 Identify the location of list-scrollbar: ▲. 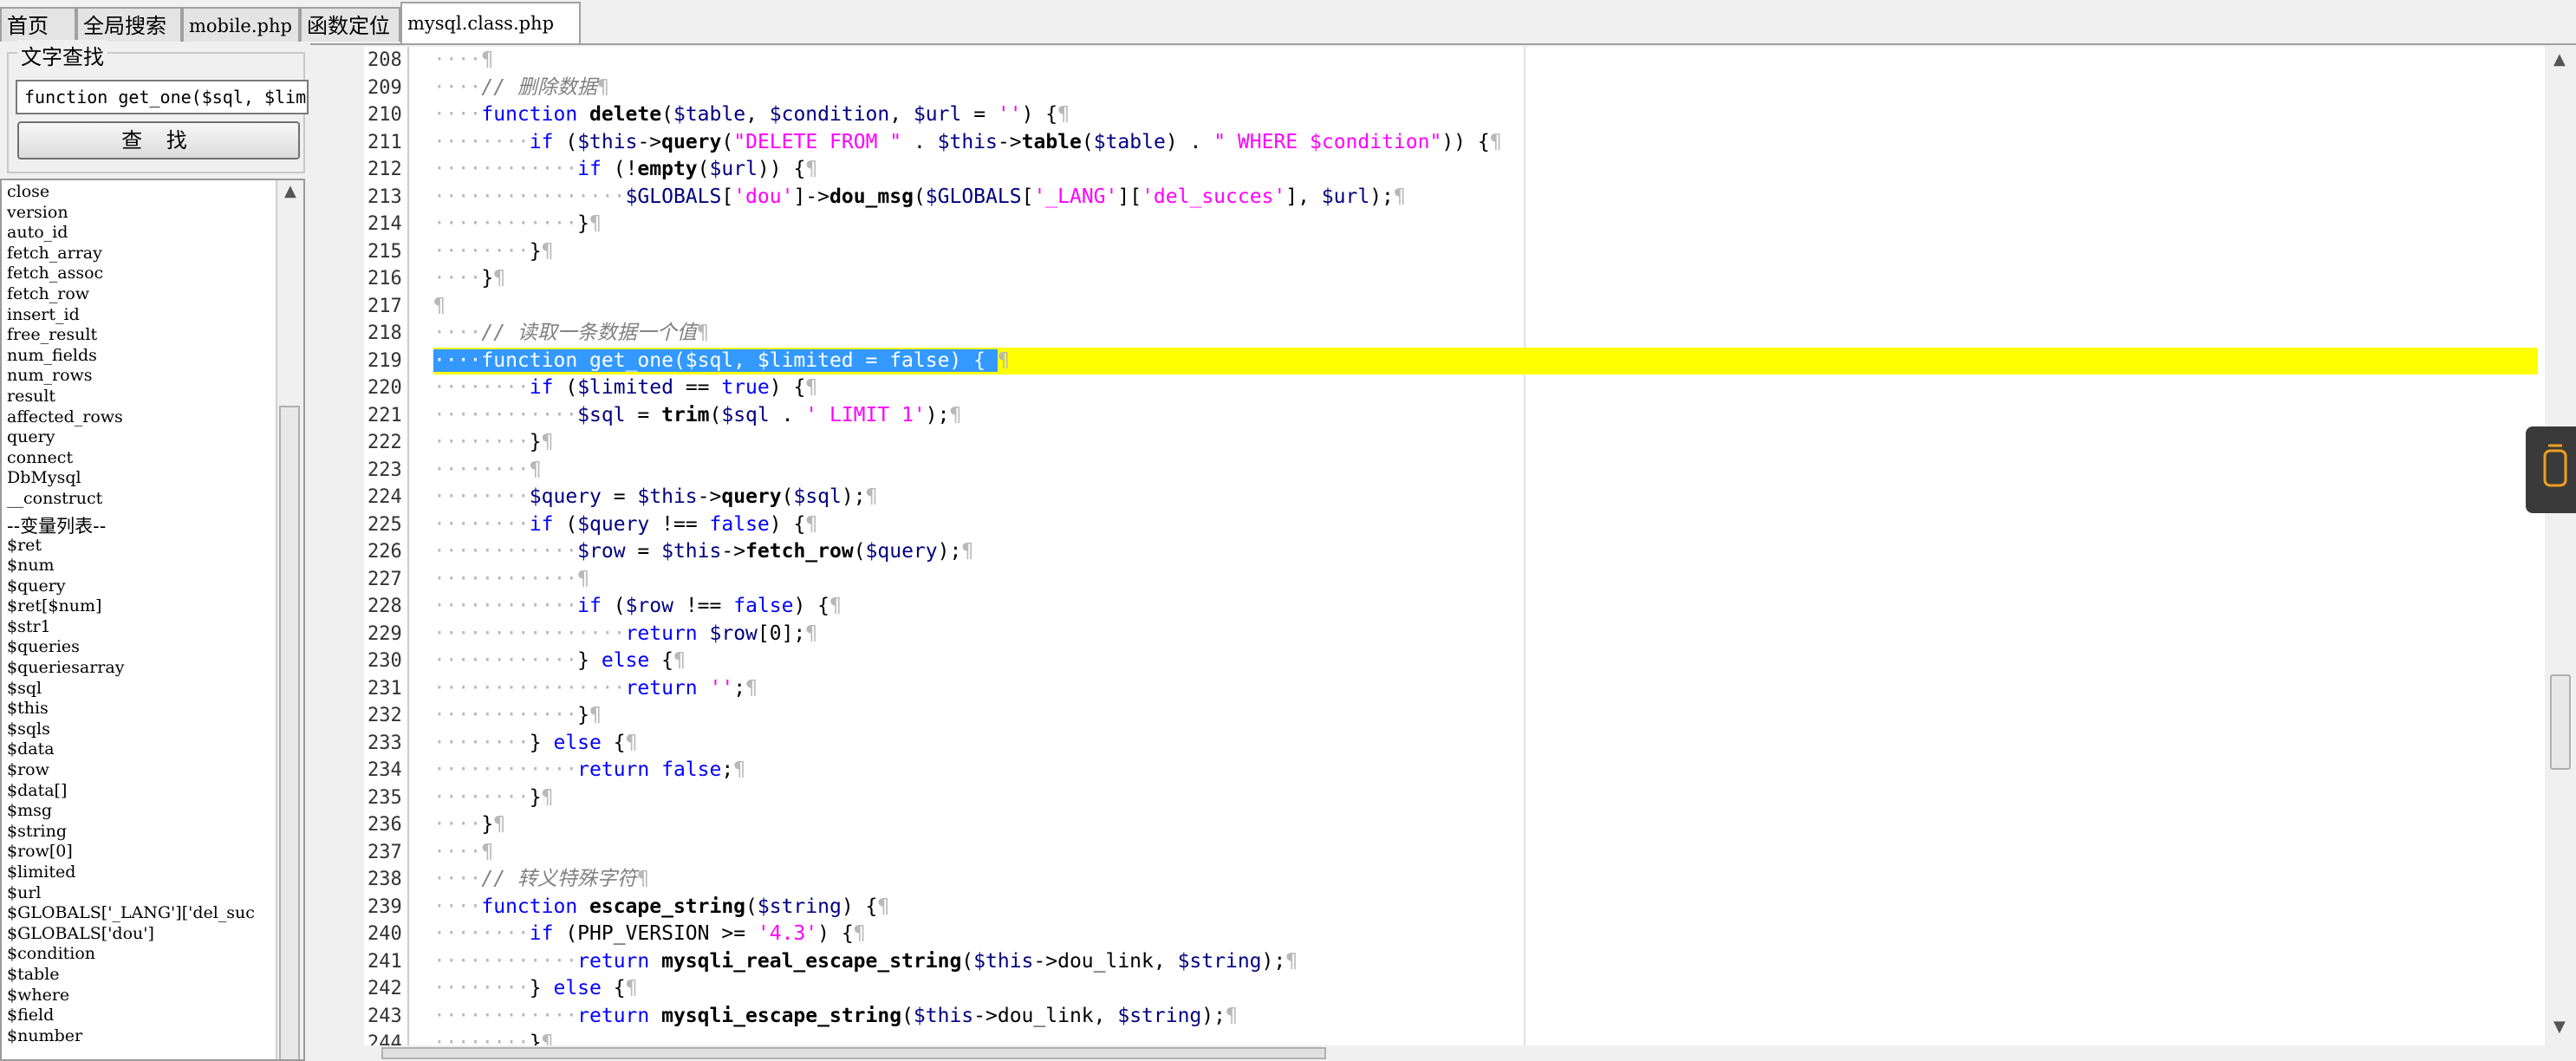
(289, 619).